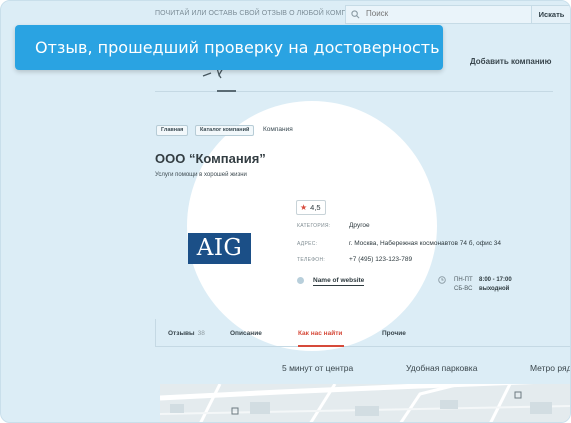 This screenshot has width=571, height=423. What do you see at coordinates (442, 280) in the screenshot?
I see `clock-icon` at bounding box center [442, 280].